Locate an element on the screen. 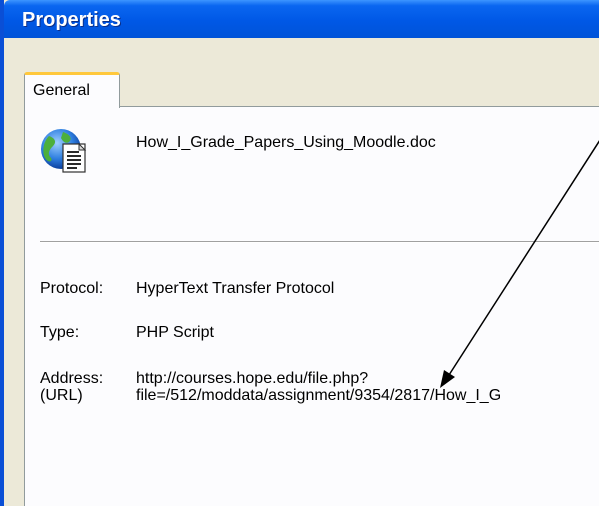  separator is located at coordinates (319, 242).